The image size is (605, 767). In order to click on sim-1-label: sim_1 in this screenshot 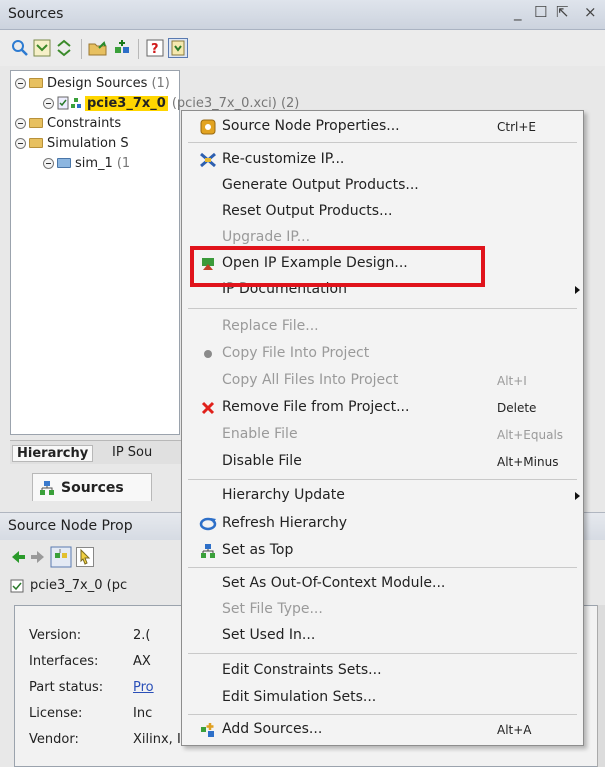, I will do `click(94, 163)`.